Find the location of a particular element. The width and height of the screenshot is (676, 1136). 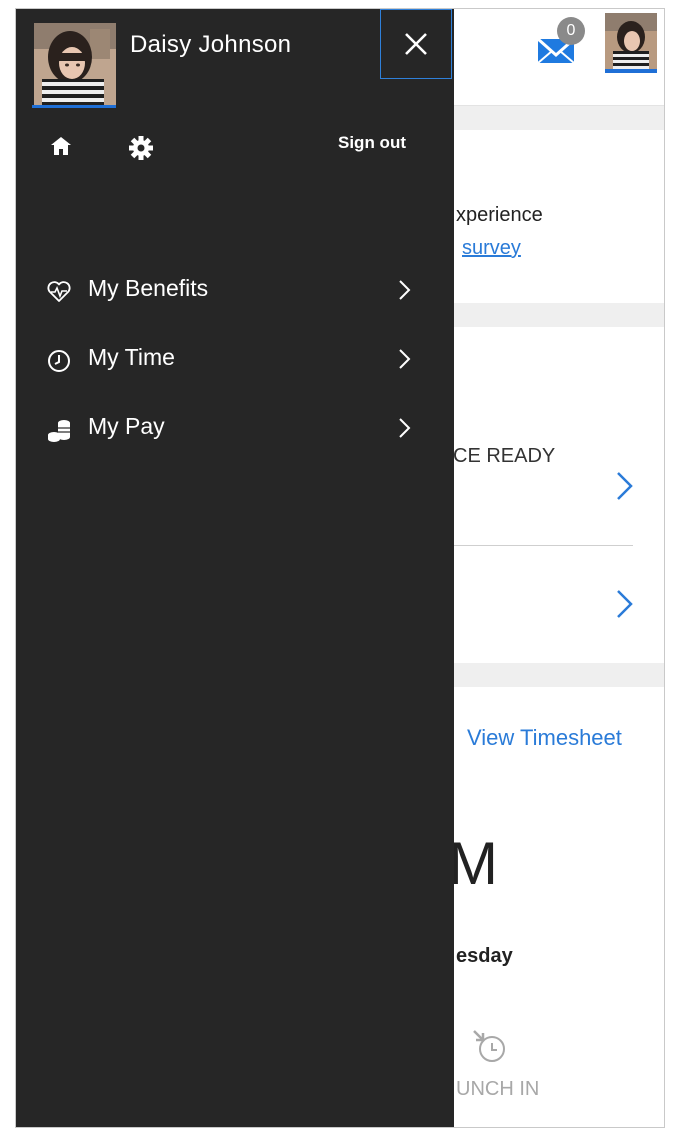

menu-item-label: My Time is located at coordinates (131, 357).